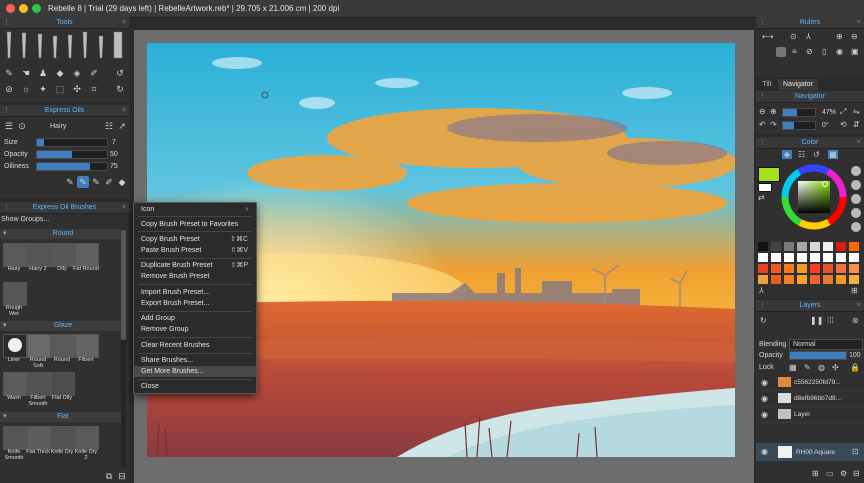 This screenshot has width=864, height=483. What do you see at coordinates (195, 345) in the screenshot?
I see `menu-item-clear-recent: Clear Recent Brushes` at bounding box center [195, 345].